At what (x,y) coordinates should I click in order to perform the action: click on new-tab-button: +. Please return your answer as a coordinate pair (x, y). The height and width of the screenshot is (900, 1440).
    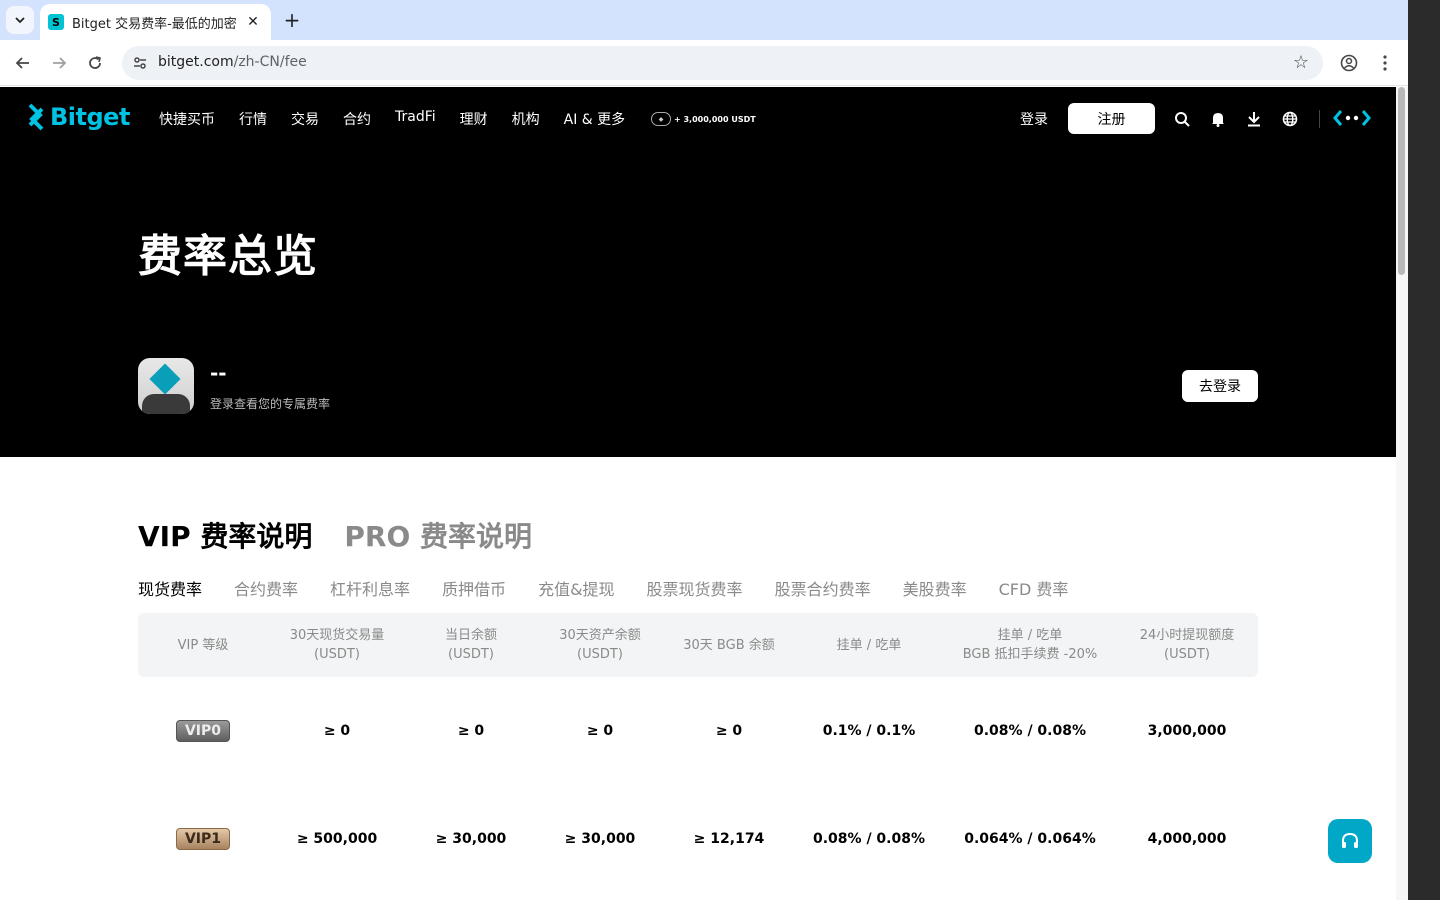
    Looking at the image, I should click on (292, 20).